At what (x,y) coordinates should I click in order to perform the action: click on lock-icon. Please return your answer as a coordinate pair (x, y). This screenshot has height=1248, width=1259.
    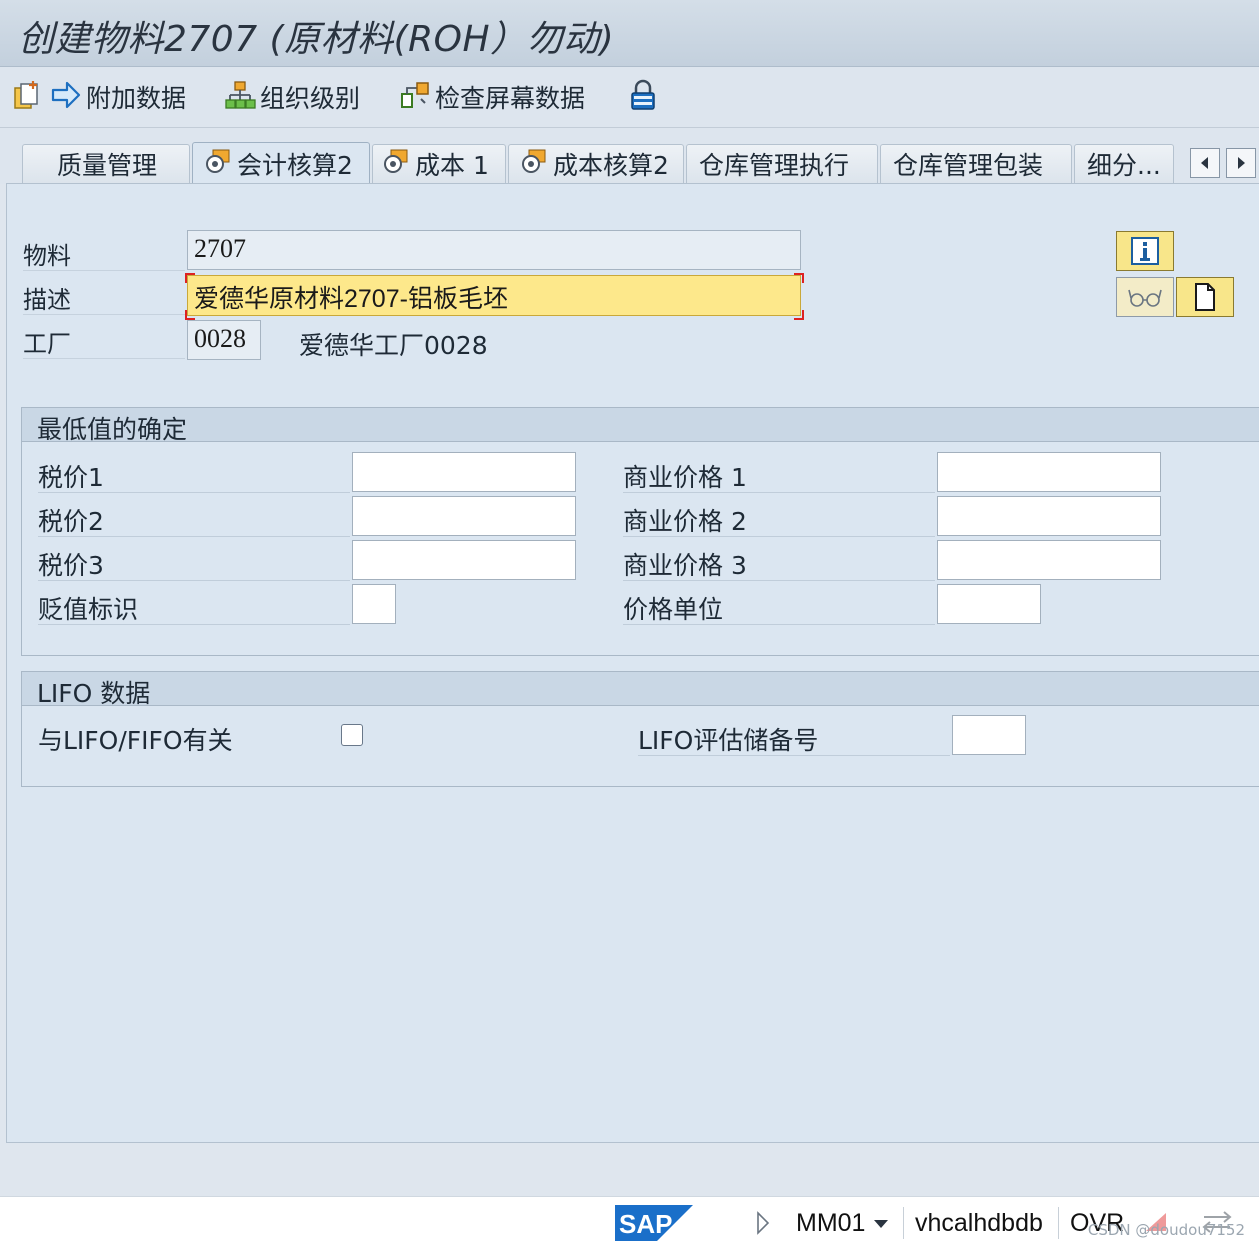
    Looking at the image, I should click on (643, 97).